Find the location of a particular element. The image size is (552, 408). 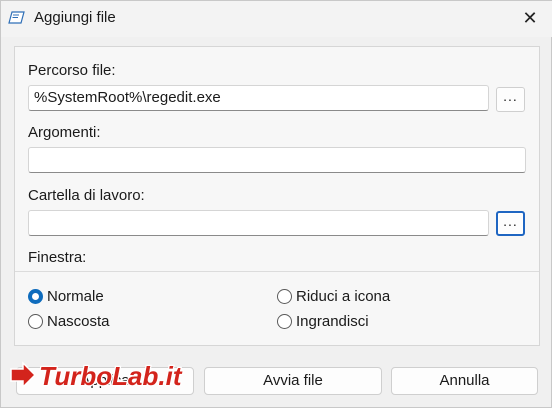

divider is located at coordinates (277, 271).